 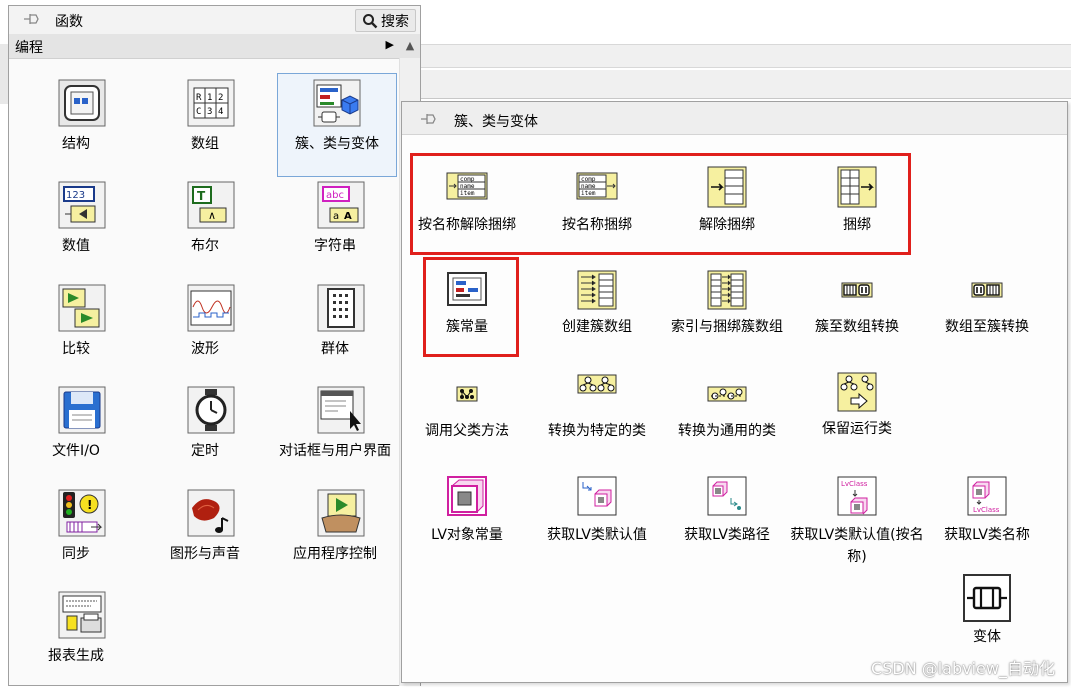 What do you see at coordinates (220, 112) in the screenshot?
I see `svg-text: 4` at bounding box center [220, 112].